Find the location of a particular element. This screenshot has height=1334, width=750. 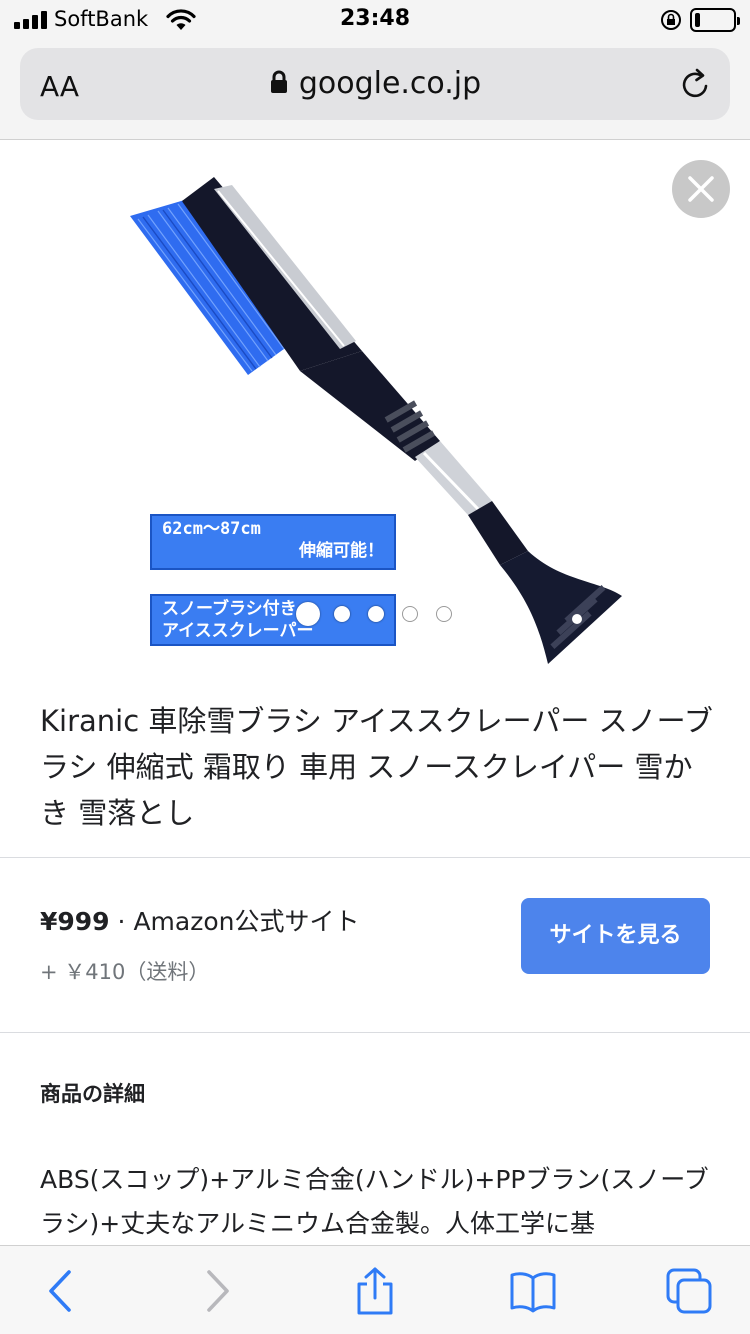

offer-line: ¥999 · Amazon公式サイト is located at coordinates (199, 920).